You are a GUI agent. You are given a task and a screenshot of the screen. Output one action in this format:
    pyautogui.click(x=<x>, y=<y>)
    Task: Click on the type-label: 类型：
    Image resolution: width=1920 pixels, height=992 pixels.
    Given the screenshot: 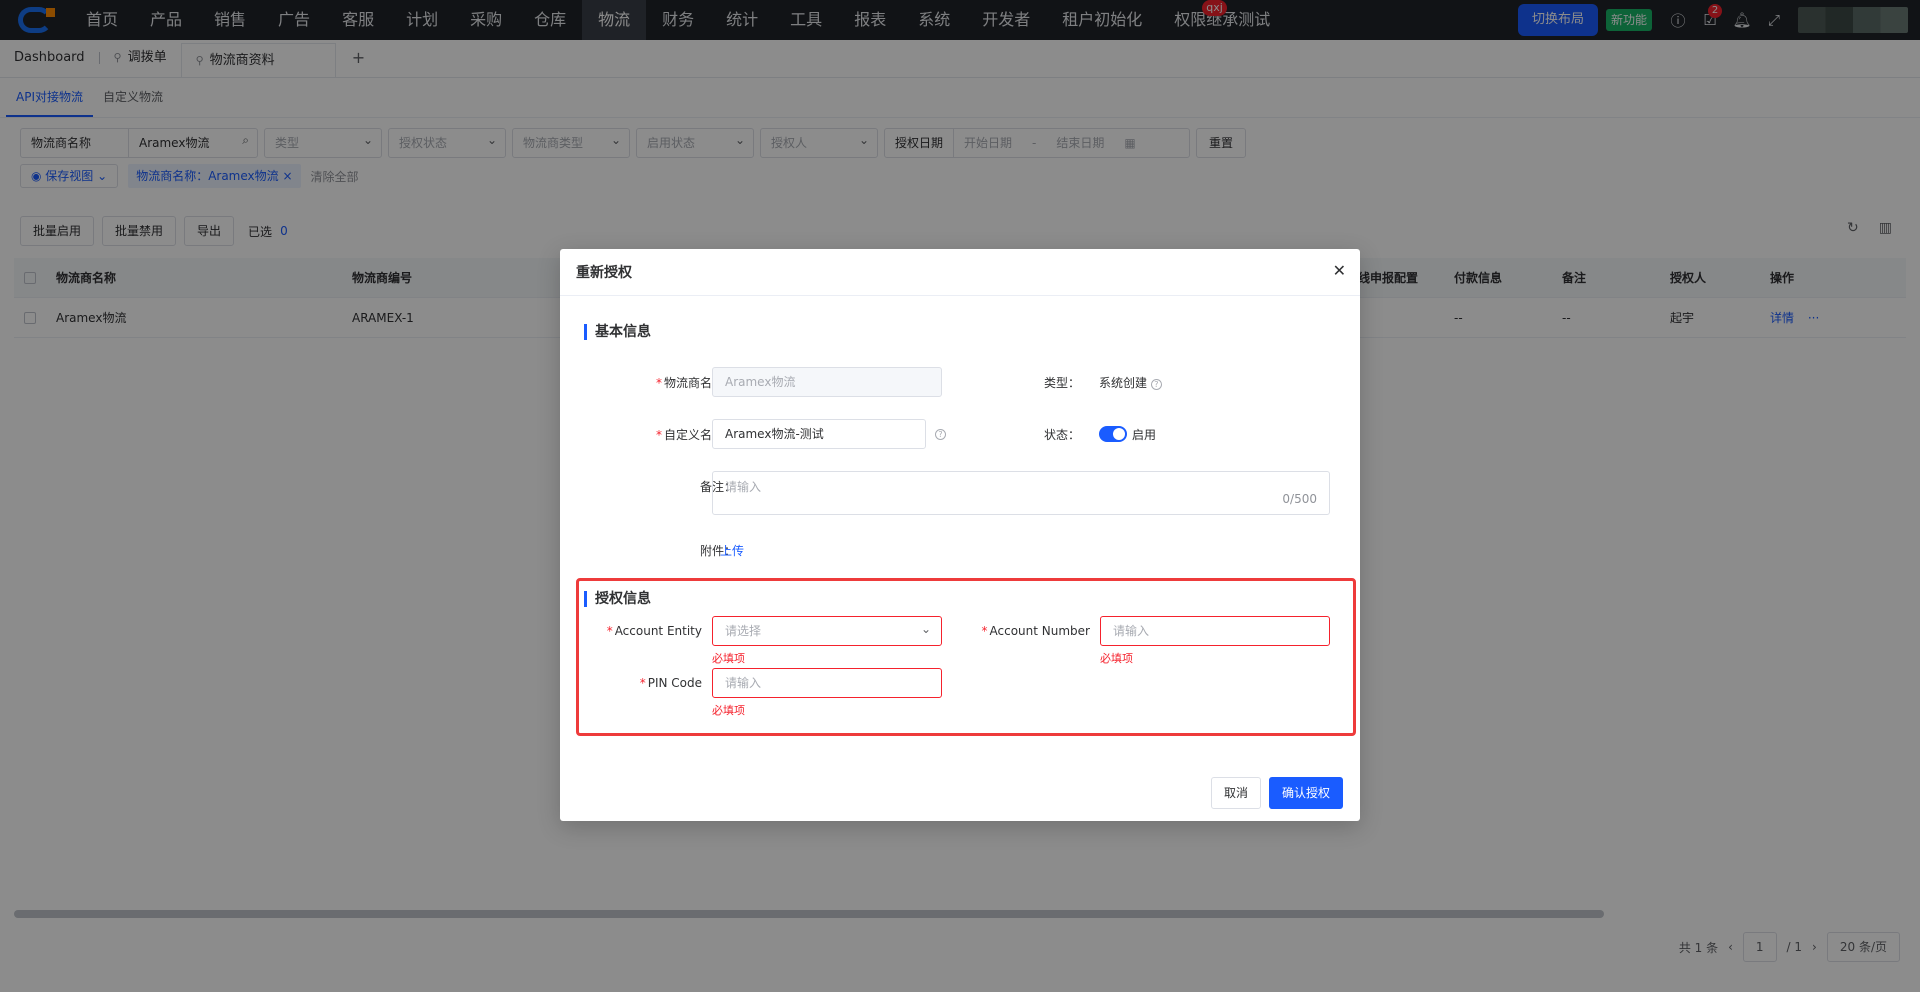 What is the action you would take?
    pyautogui.click(x=1061, y=383)
    